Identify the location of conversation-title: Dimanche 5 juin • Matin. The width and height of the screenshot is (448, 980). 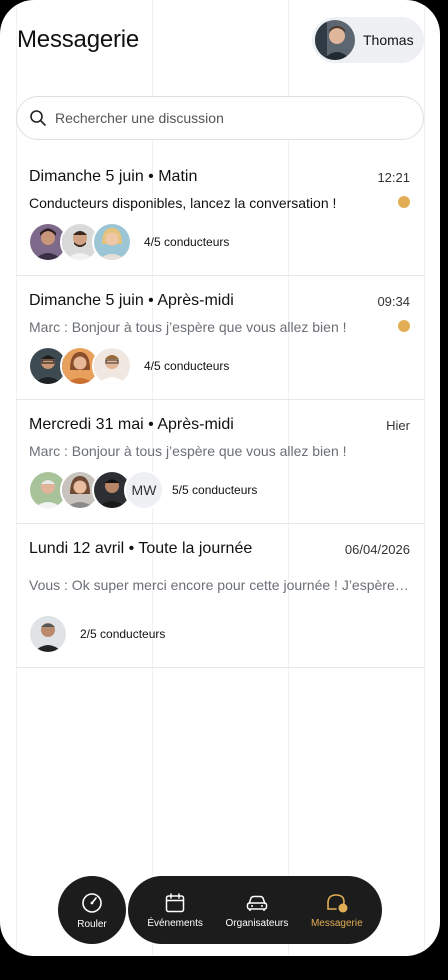
(113, 176).